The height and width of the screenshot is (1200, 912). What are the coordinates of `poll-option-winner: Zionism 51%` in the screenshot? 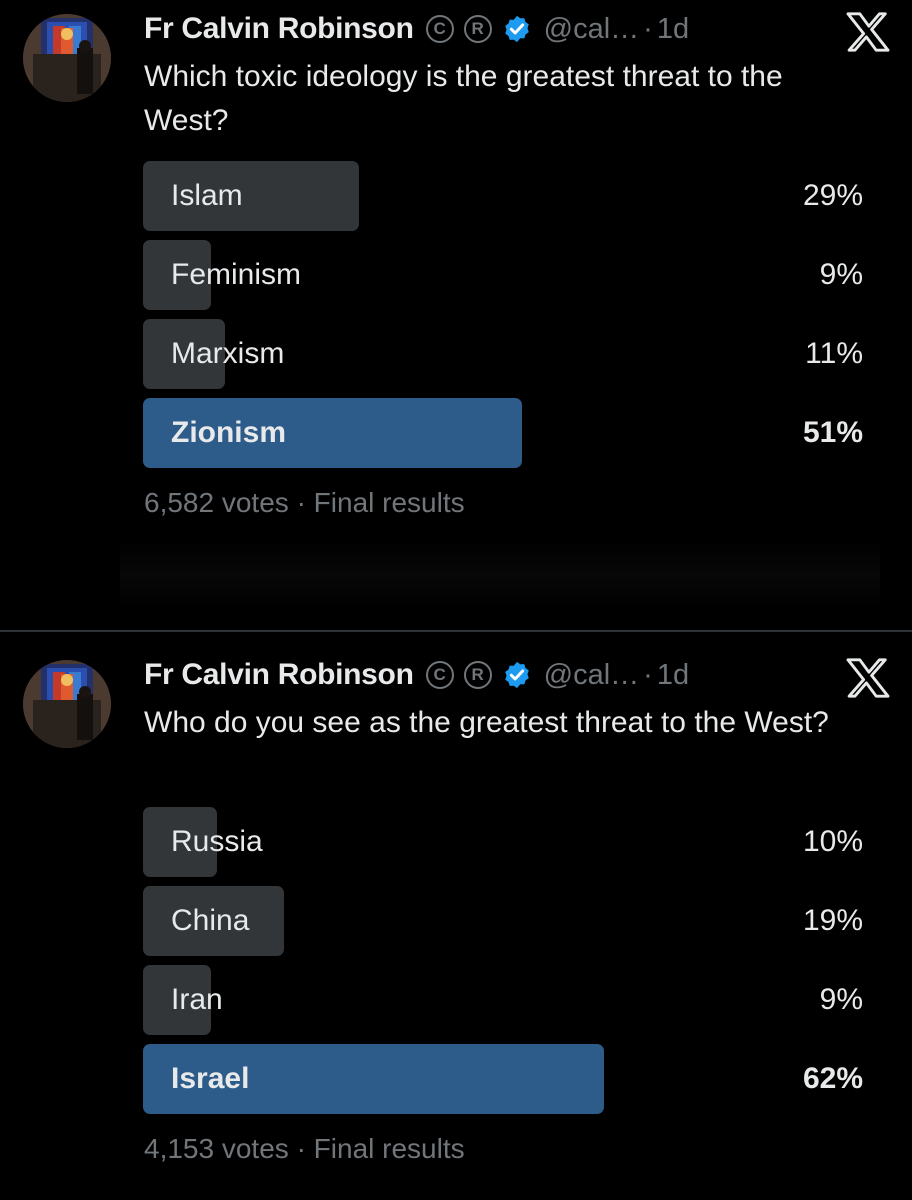 It's located at (504, 433).